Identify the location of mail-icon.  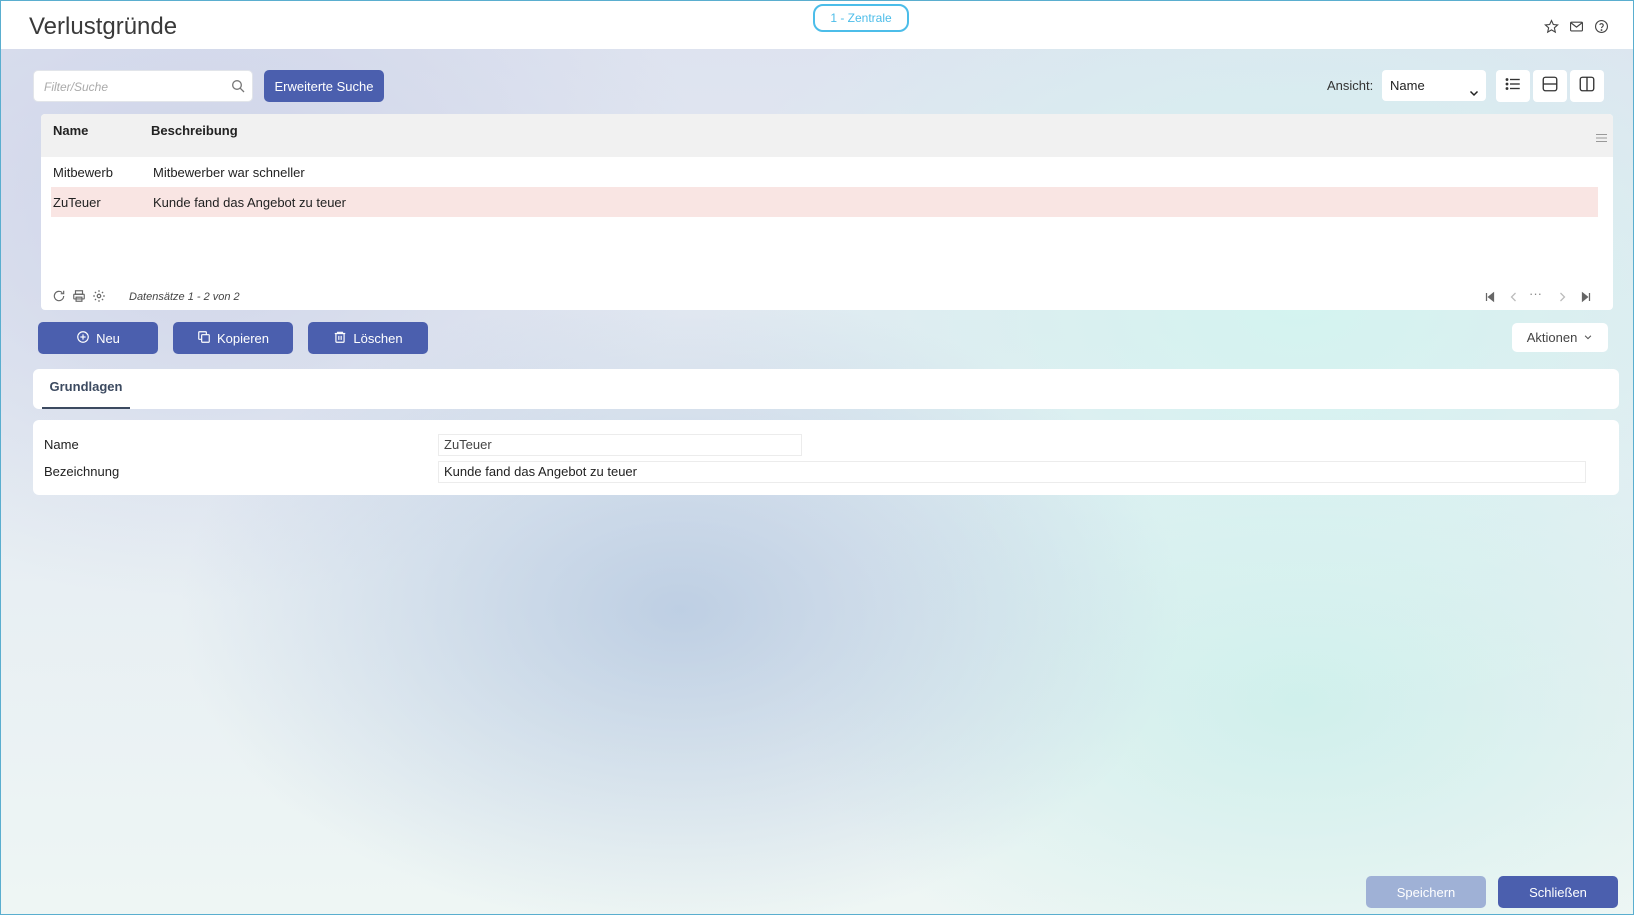
(1576, 26).